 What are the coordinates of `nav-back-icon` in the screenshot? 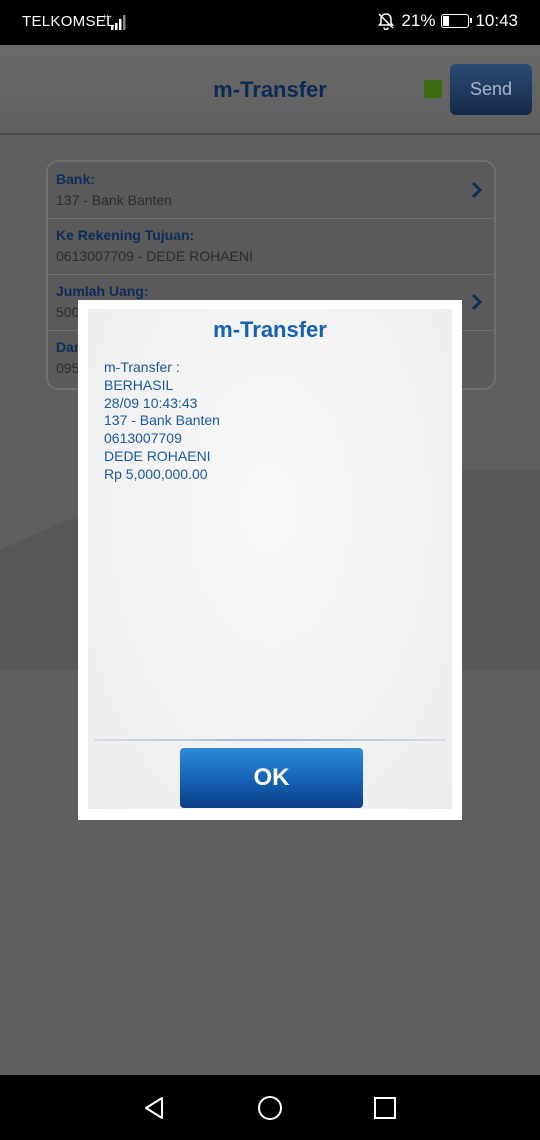 It's located at (155, 1108).